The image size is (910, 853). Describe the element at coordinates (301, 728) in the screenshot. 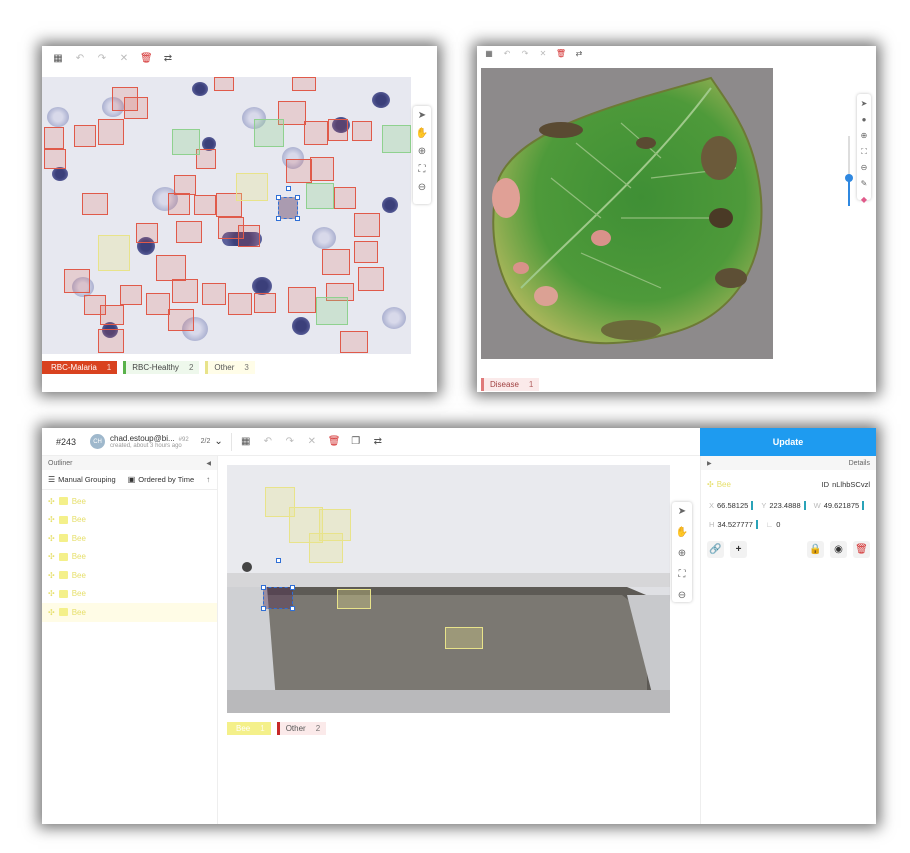

I see `label-other: Other 2` at that location.